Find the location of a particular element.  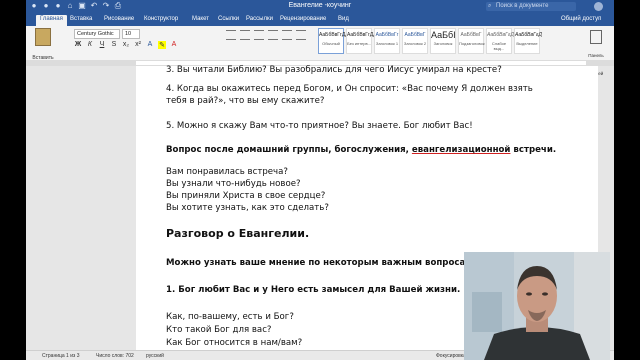

style-emphasis: АаБбВвГгД Выделение is located at coordinates (528, 41).